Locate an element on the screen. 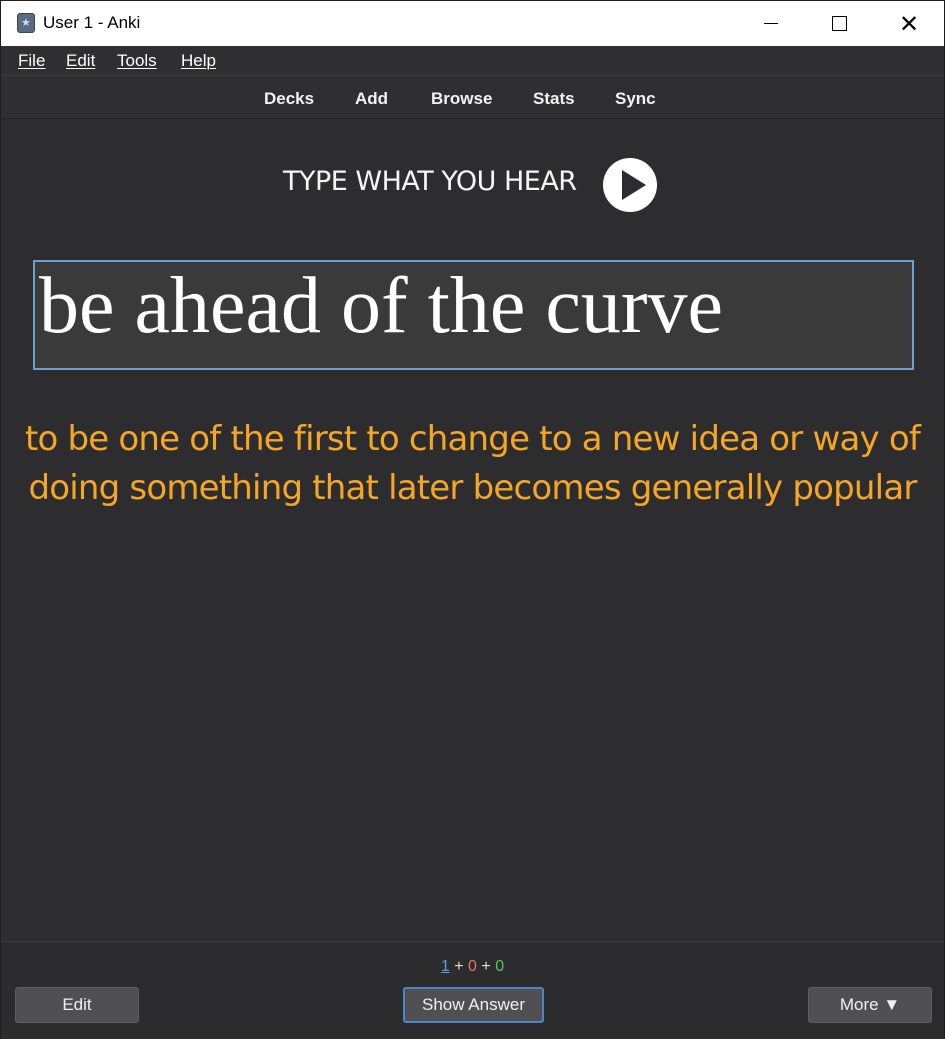 Image resolution: width=945 pixels, height=1039 pixels. minimize-button is located at coordinates (771, 23).